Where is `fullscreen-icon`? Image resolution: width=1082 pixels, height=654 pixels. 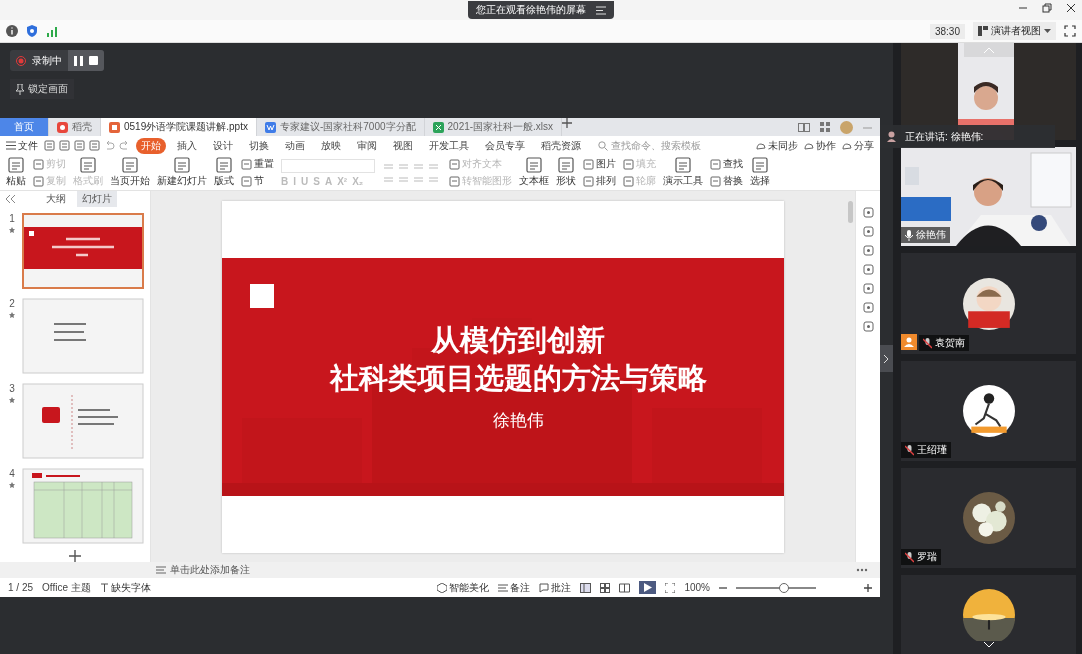
fullscreen-icon is located at coordinates (1070, 31).